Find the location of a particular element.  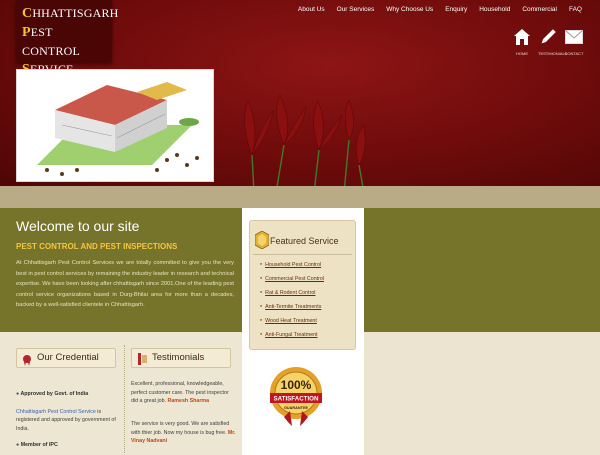

site-logo: CHHATTISGARH PEST CONTROL SERVICE is located at coordinates (67, 38).